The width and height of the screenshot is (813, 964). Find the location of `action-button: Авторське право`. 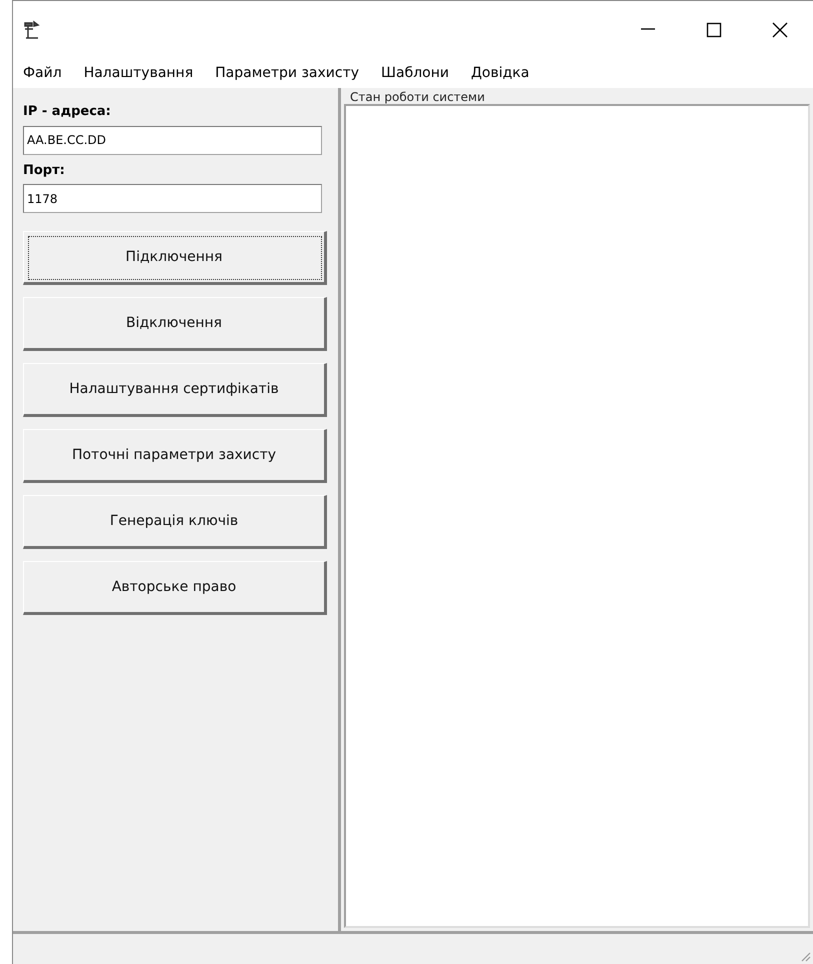

action-button: Авторське право is located at coordinates (175, 588).